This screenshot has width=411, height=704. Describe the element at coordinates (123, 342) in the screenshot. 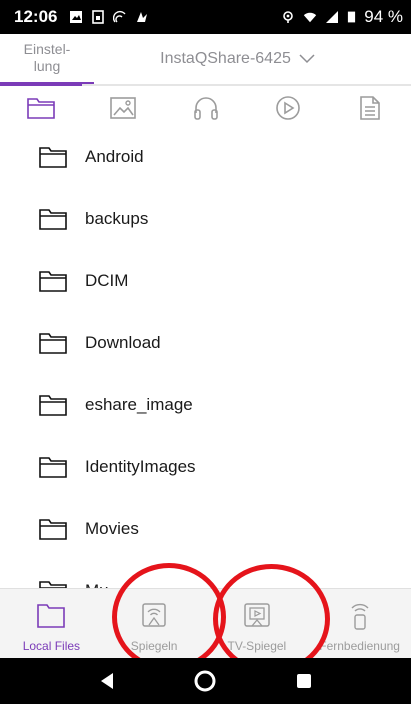

I see `file-name: Download` at that location.